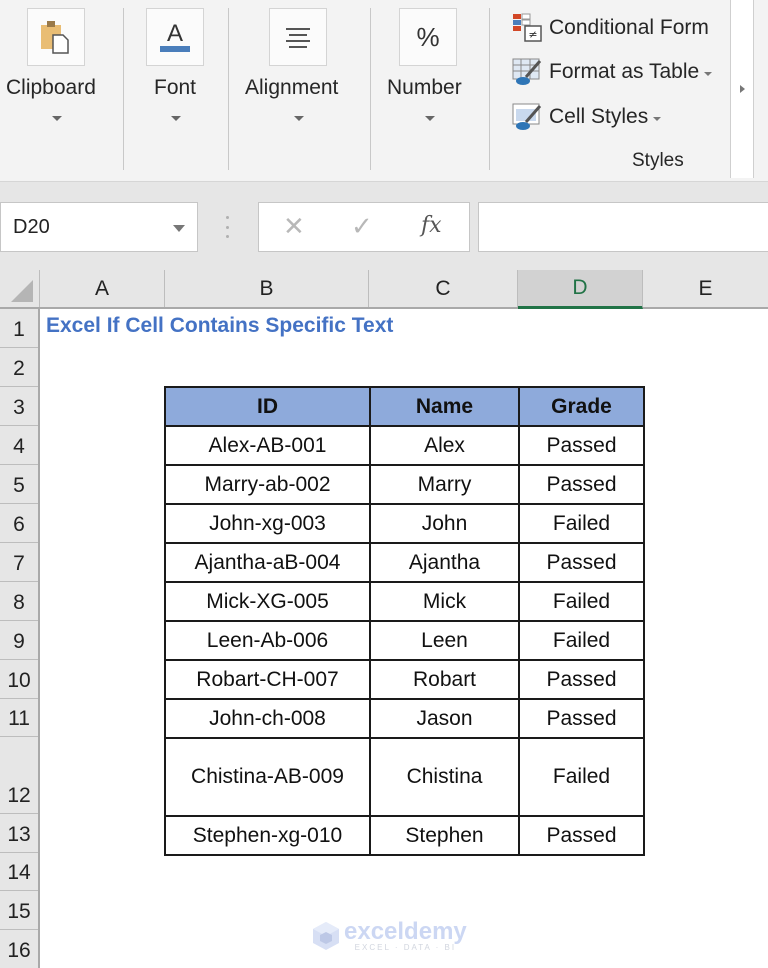  I want to click on table-row: John-ch-008 Jason Passed, so click(404, 718).